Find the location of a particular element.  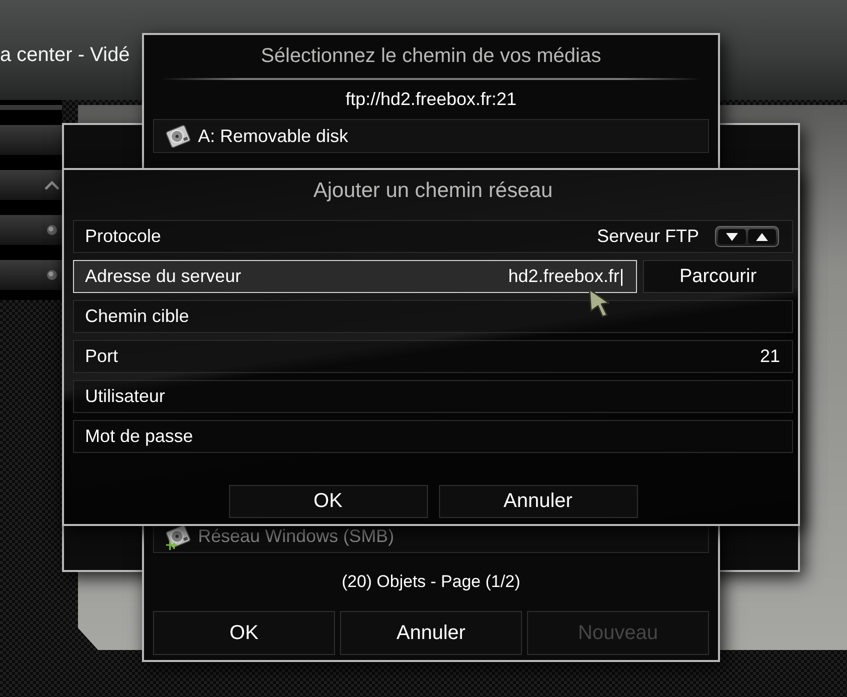

setting-row: Mot de passe is located at coordinates (433, 436).